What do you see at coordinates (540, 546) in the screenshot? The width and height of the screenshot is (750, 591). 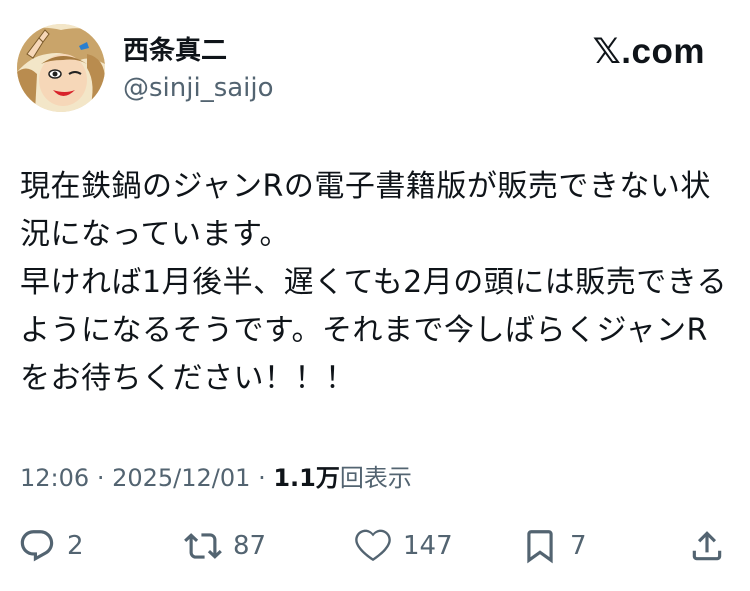 I see `bookmark-icon` at bounding box center [540, 546].